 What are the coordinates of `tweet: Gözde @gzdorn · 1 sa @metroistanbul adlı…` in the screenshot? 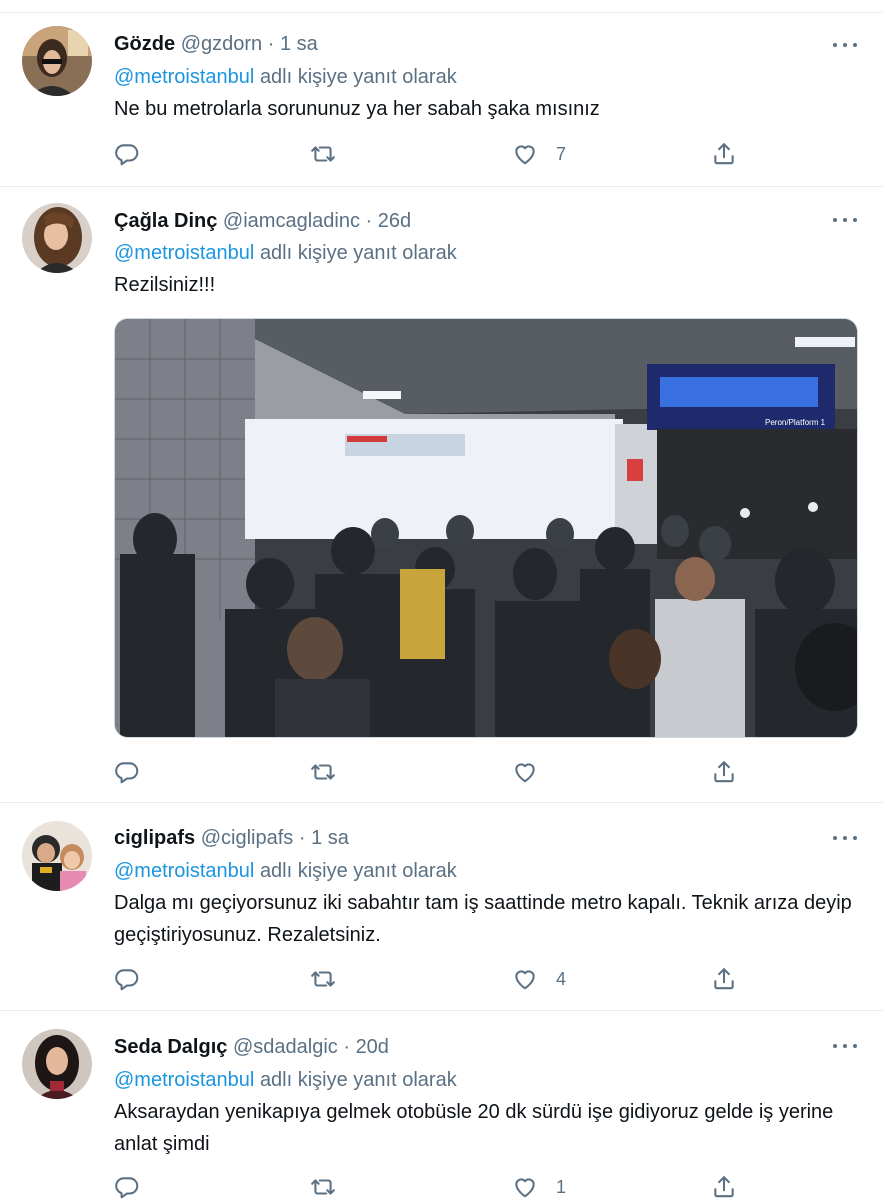 It's located at (441, 100).